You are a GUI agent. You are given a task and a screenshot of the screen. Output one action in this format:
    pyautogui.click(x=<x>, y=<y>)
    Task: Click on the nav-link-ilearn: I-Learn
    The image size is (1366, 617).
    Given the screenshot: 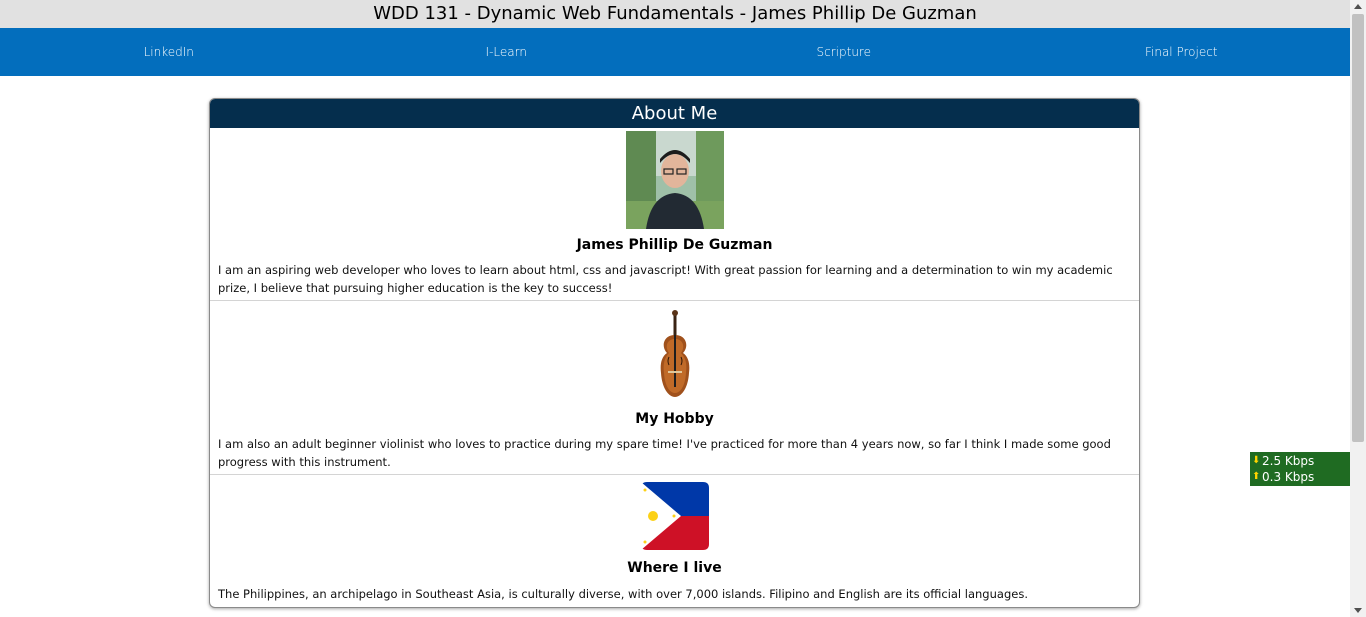 What is the action you would take?
    pyautogui.click(x=506, y=52)
    